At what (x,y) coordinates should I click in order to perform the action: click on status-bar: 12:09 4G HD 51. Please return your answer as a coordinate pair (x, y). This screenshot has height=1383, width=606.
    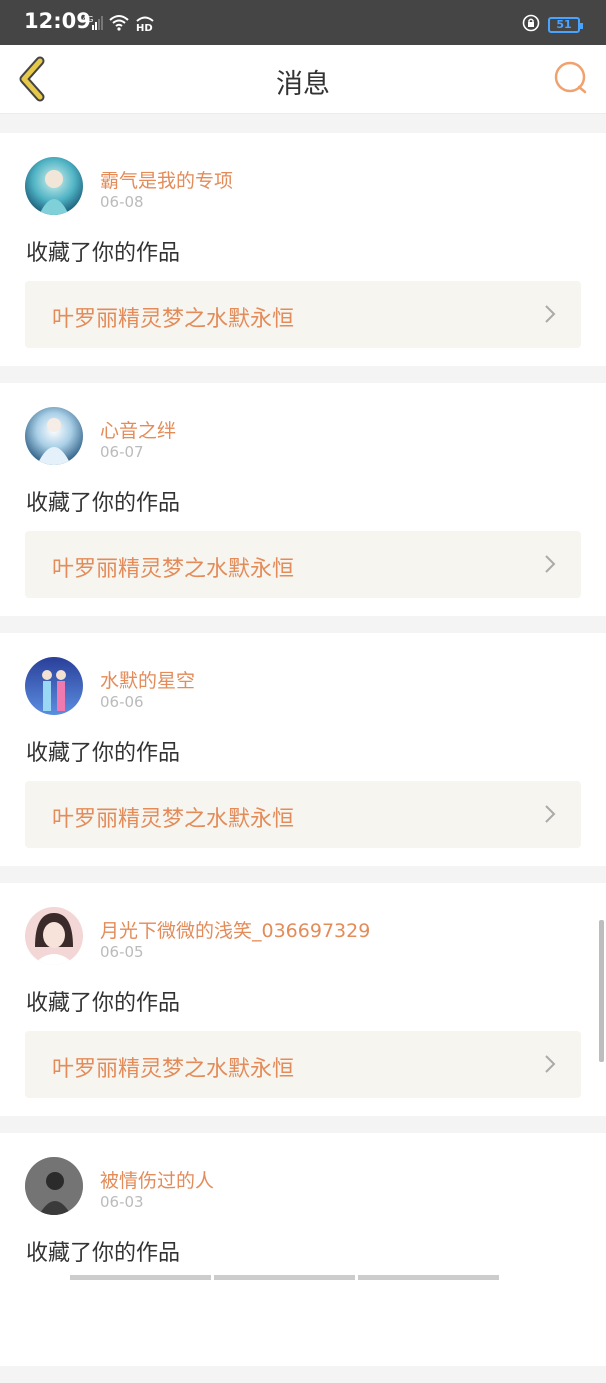
    Looking at the image, I should click on (303, 22).